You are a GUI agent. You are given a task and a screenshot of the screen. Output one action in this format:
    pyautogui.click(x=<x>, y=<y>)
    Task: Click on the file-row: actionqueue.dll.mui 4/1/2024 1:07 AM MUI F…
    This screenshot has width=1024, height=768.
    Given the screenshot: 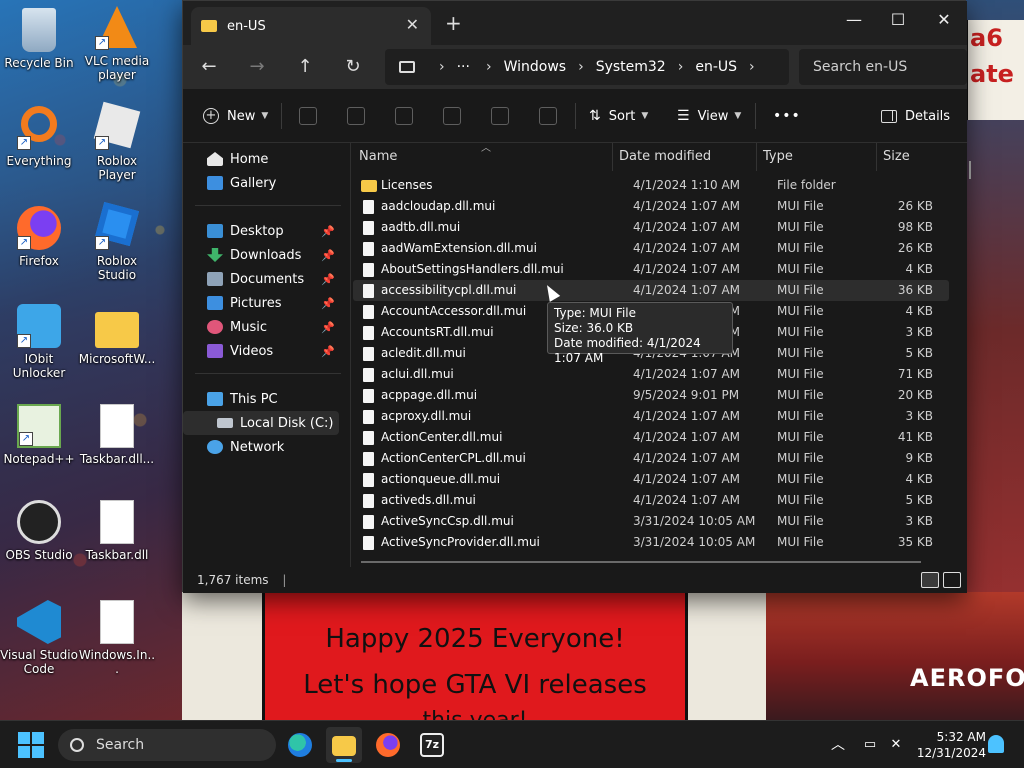 What is the action you would take?
    pyautogui.click(x=651, y=479)
    